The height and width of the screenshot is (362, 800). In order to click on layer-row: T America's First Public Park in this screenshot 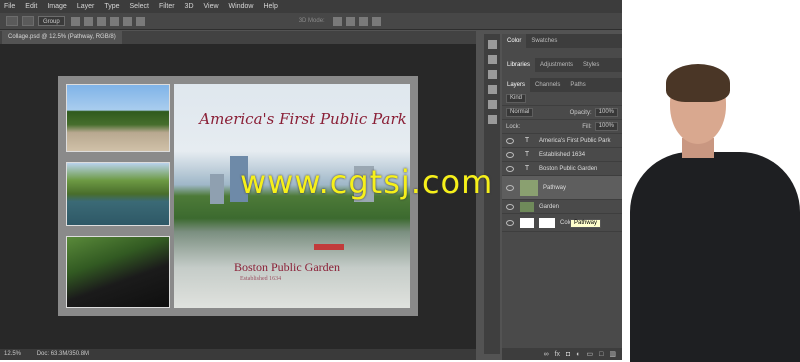, I will do `click(562, 141)`.